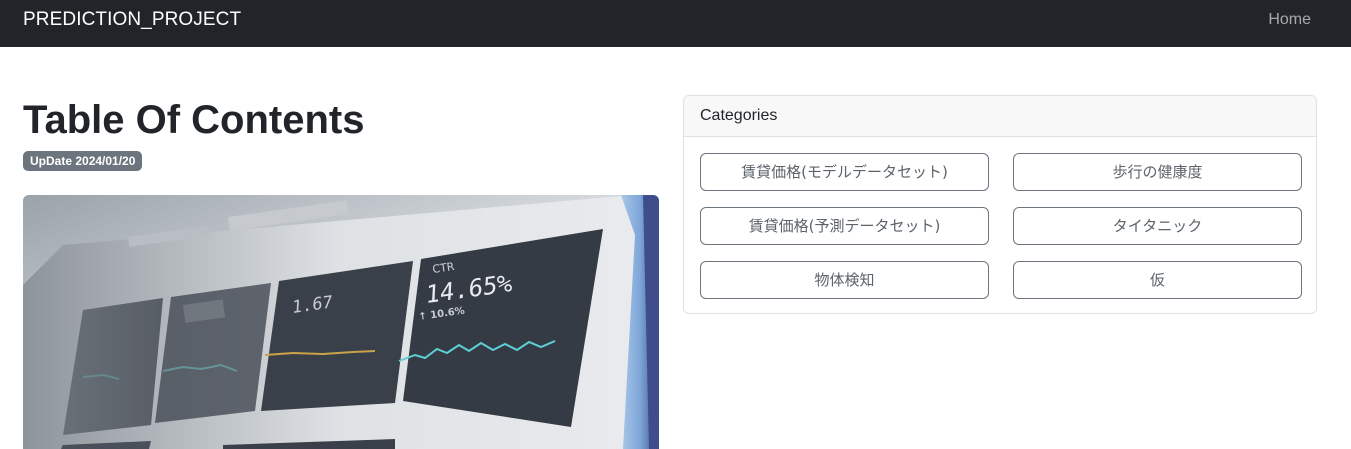  Describe the element at coordinates (1157, 280) in the screenshot. I see `category-button-temp: 仮` at that location.